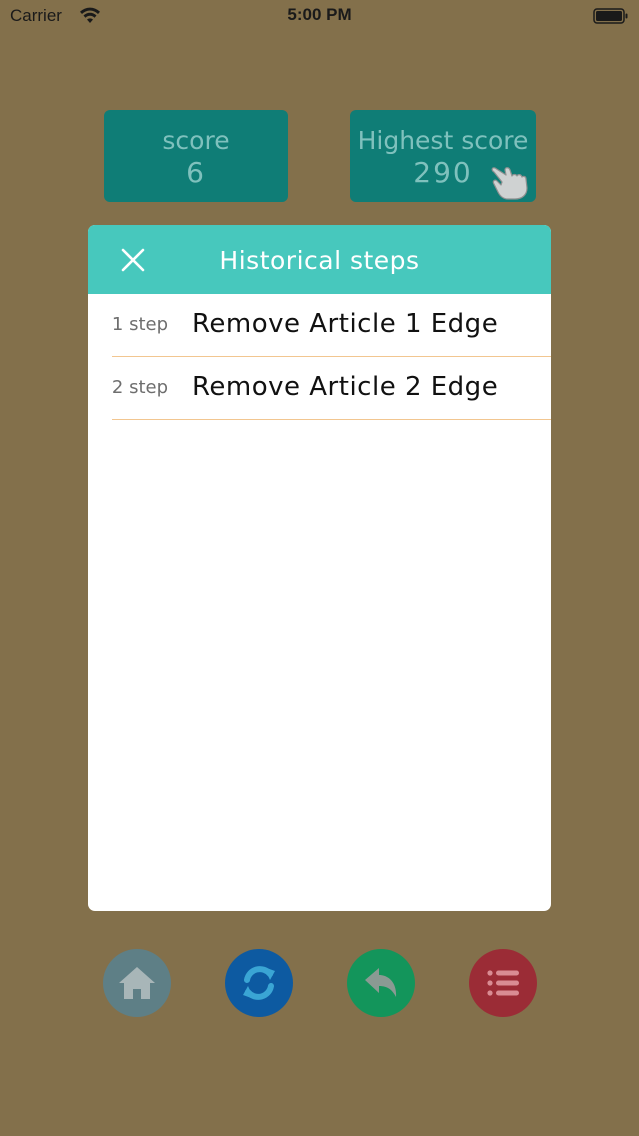 The width and height of the screenshot is (639, 1136). I want to click on highest-score-box: Highest score 290, so click(443, 156).